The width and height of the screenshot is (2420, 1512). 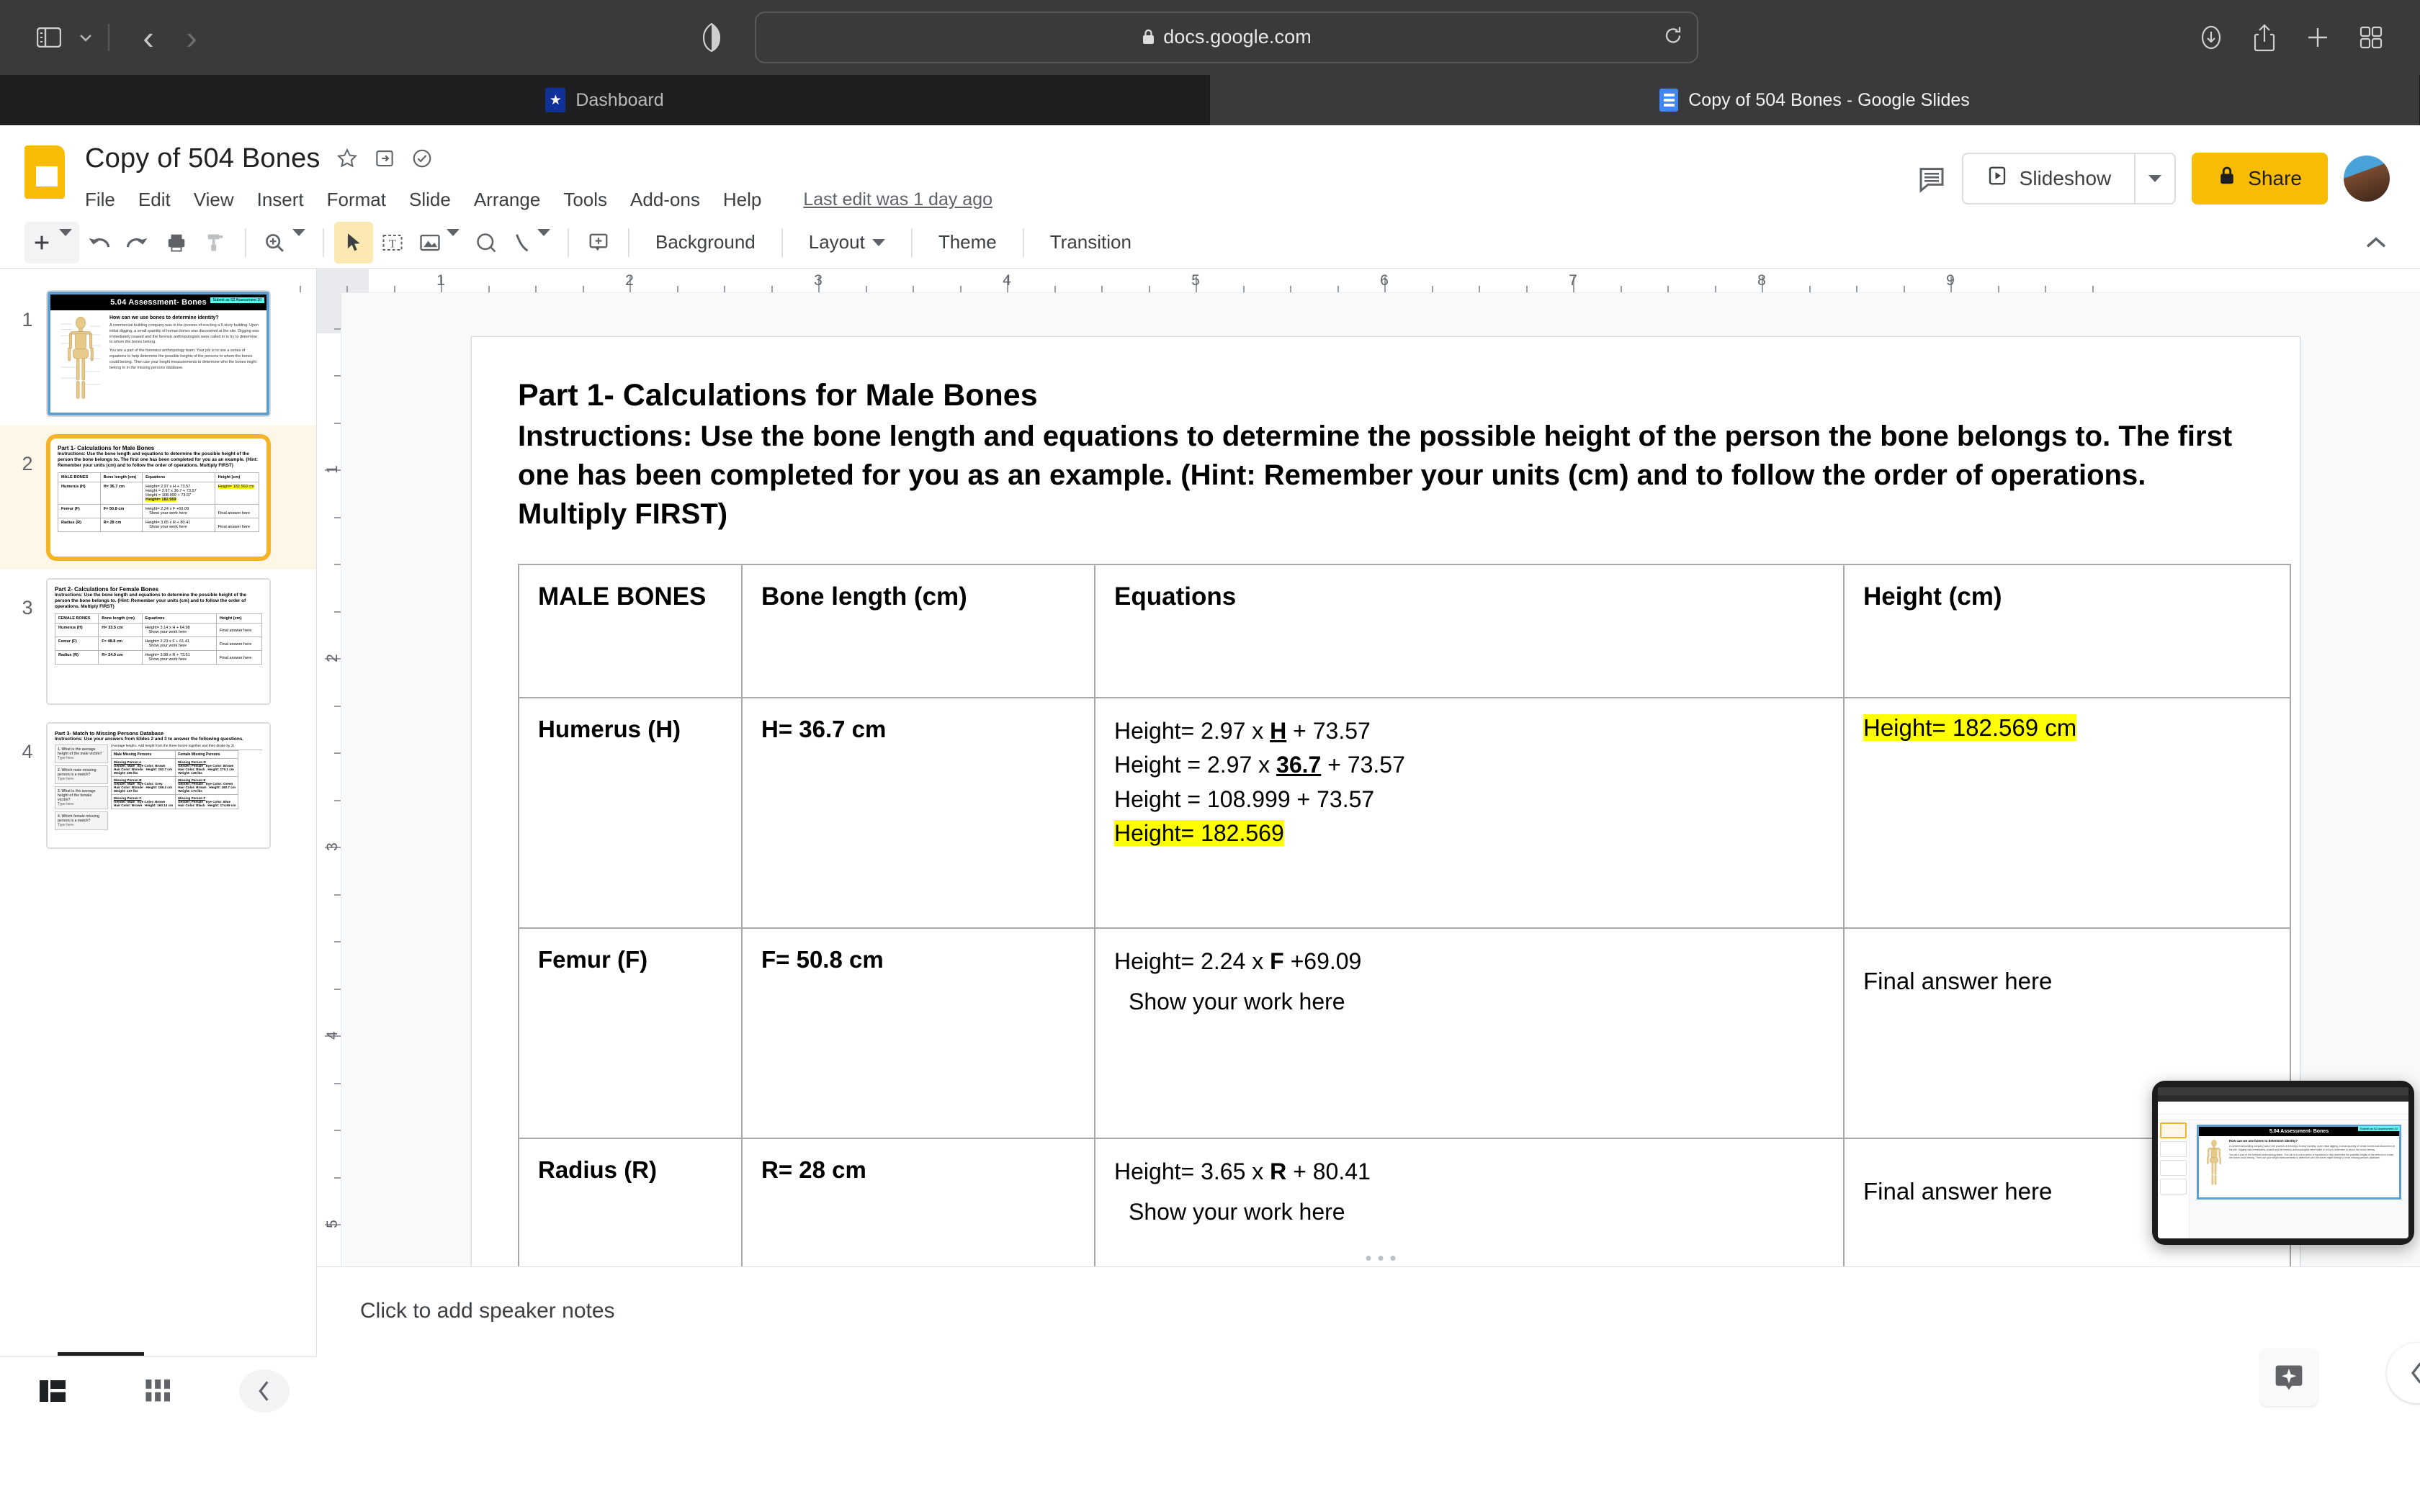 I want to click on weight: Weight: 170 lbs, so click(x=190, y=791).